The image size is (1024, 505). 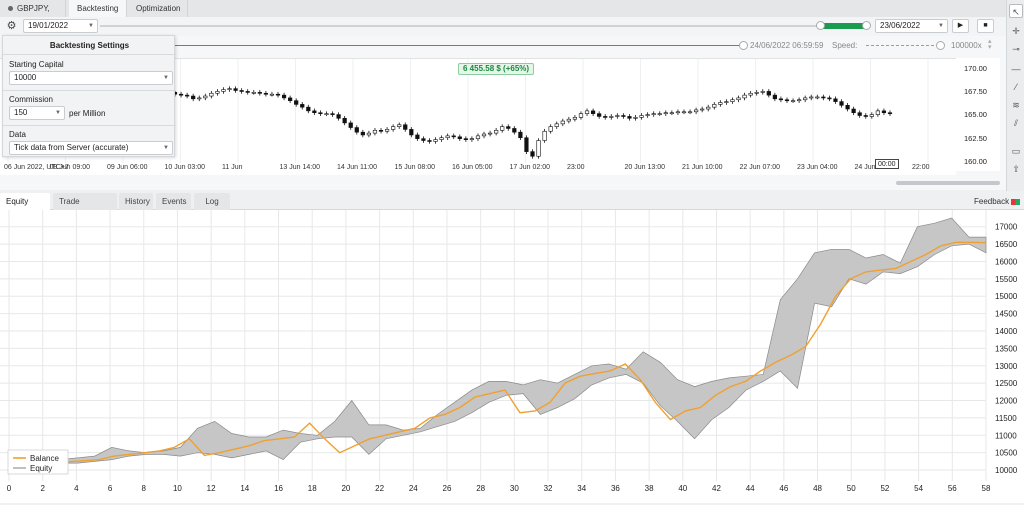 I want to click on tab-history: History, so click(x=136, y=201).